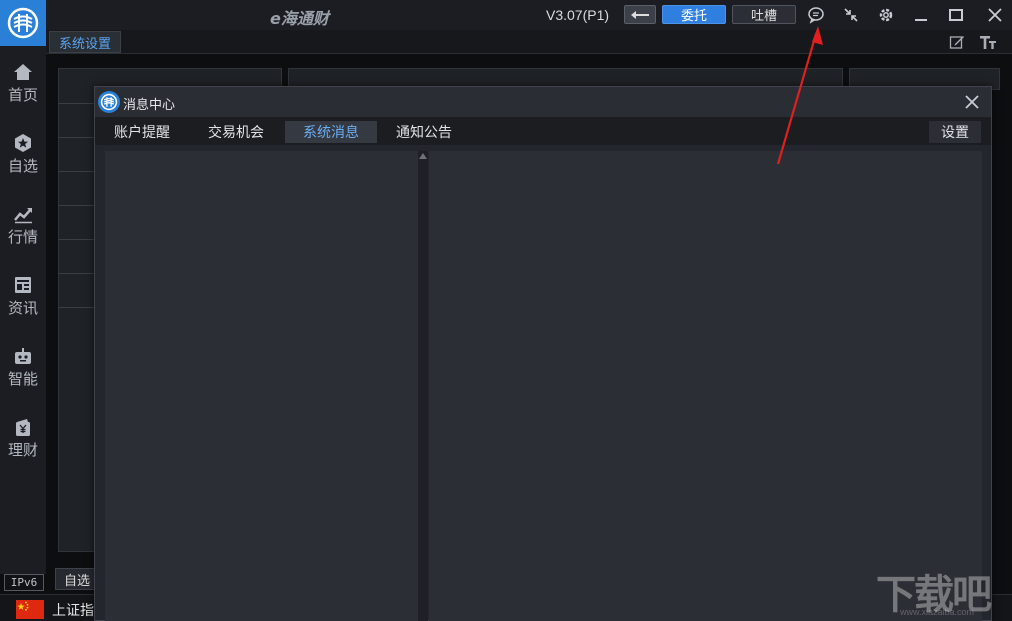 This screenshot has width=1012, height=621. Describe the element at coordinates (23, 296) in the screenshot. I see `sidebar-item-news: 资讯` at that location.